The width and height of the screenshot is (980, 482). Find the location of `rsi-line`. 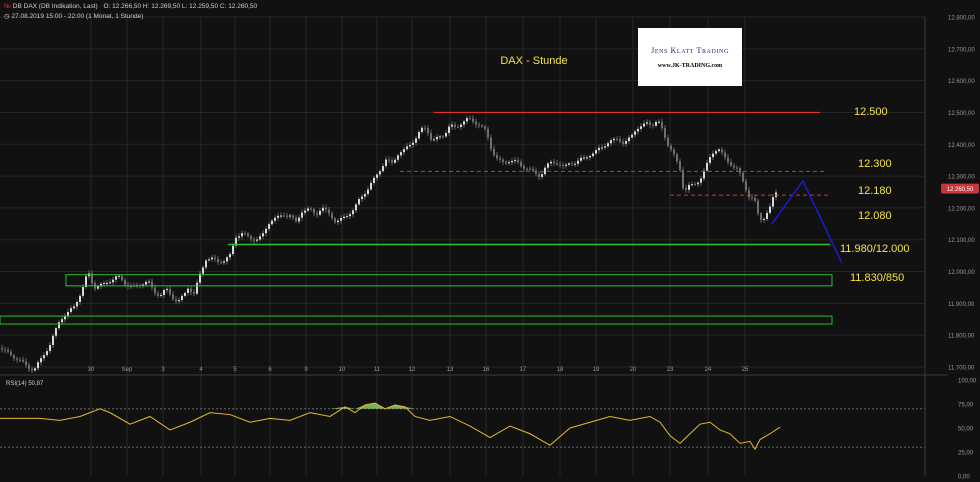

rsi-line is located at coordinates (390, 426).